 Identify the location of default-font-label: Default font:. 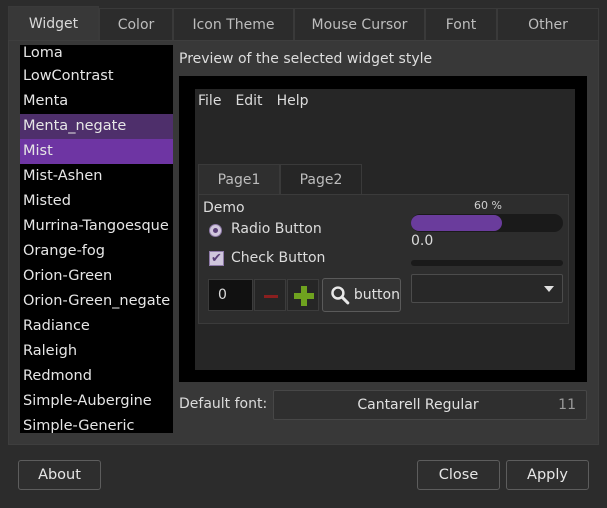
(223, 404).